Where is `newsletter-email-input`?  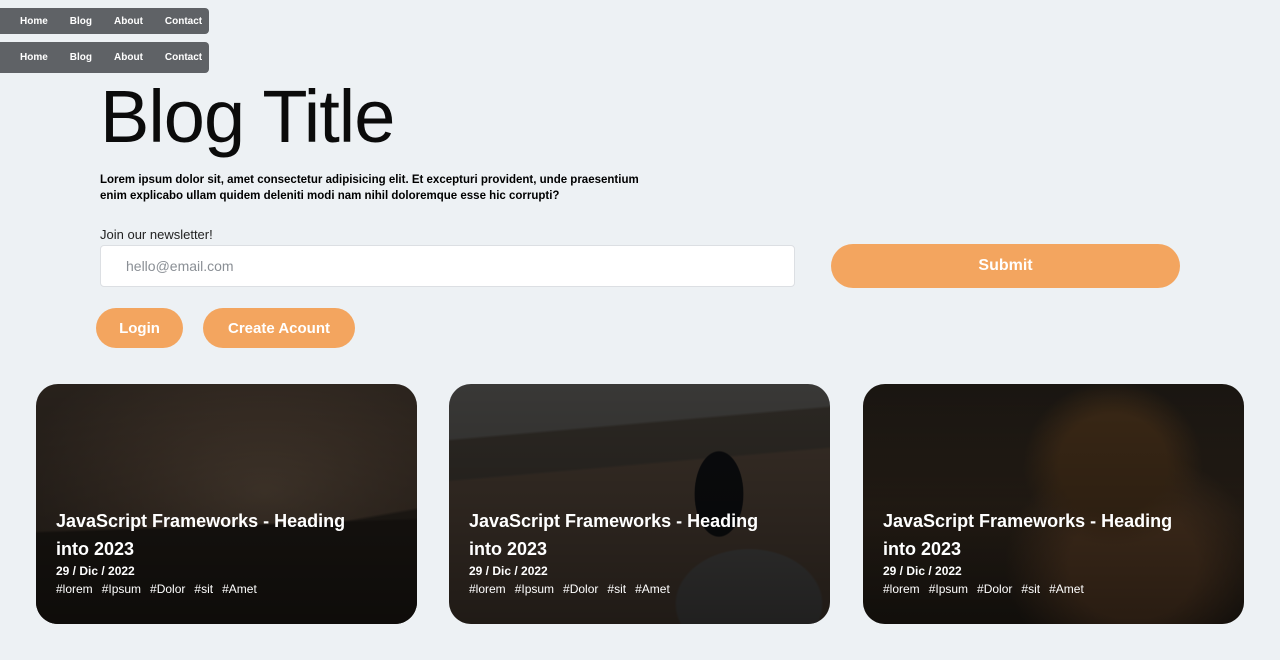
newsletter-email-input is located at coordinates (447, 266).